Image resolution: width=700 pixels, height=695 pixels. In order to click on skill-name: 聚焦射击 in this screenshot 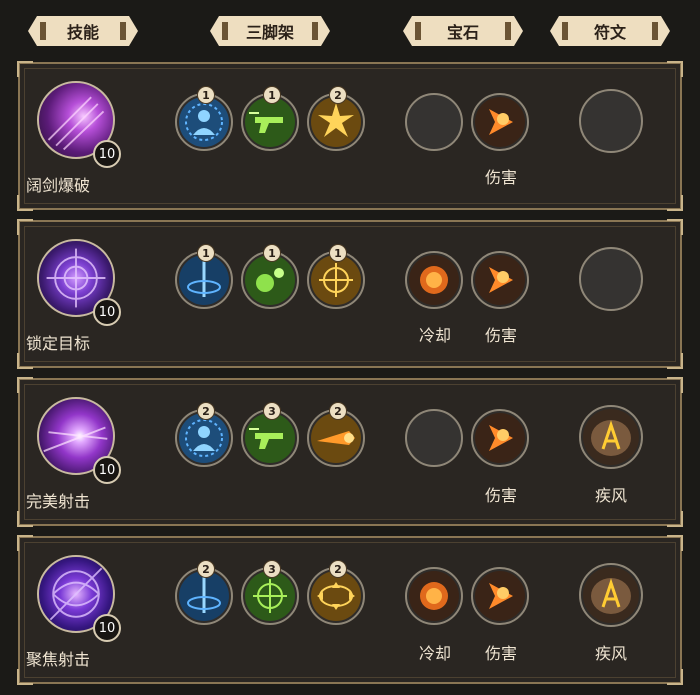, I will do `click(58, 659)`.